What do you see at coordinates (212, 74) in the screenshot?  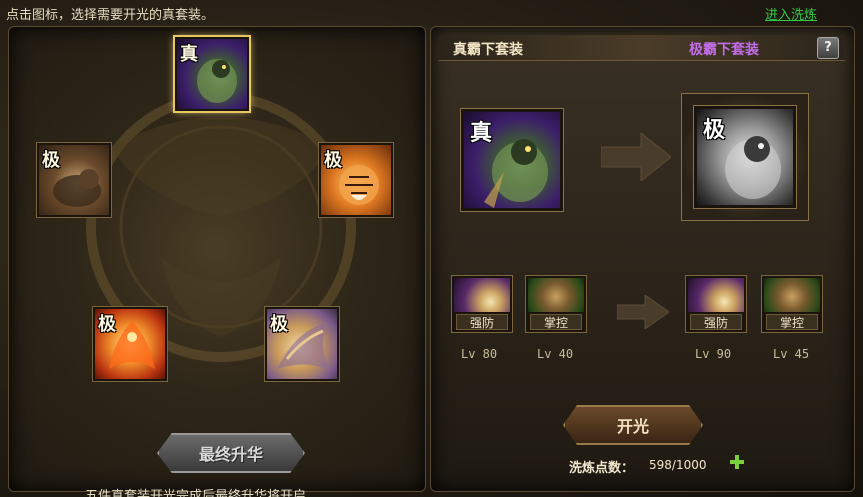 I see `set-slot-zhen-baxia: 真` at bounding box center [212, 74].